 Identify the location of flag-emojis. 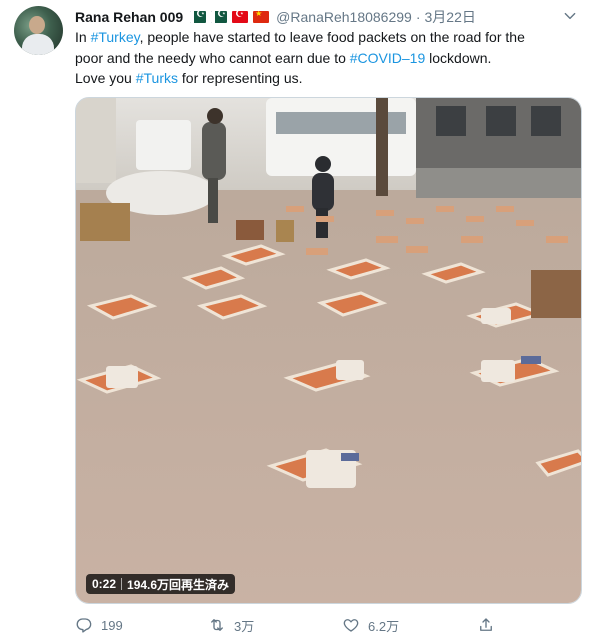
(230, 17).